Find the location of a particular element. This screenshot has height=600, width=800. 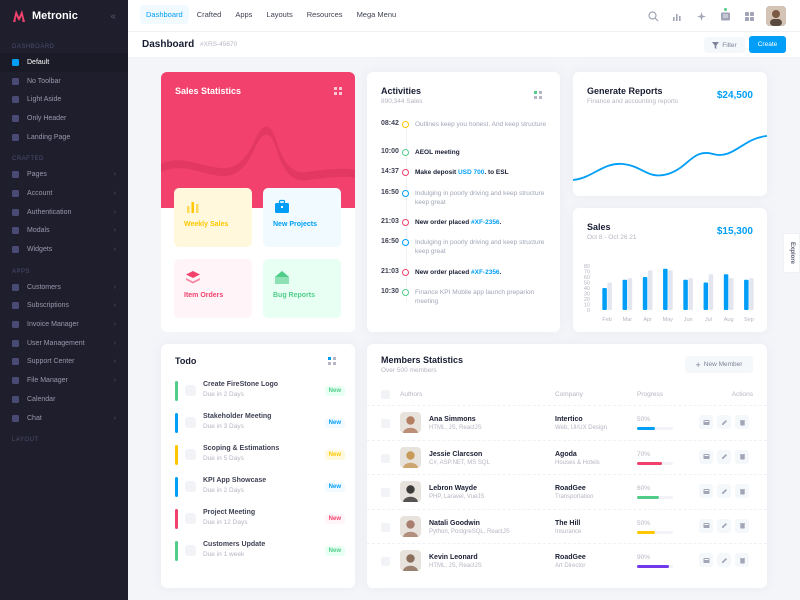

sparkle-icon is located at coordinates (701, 16).